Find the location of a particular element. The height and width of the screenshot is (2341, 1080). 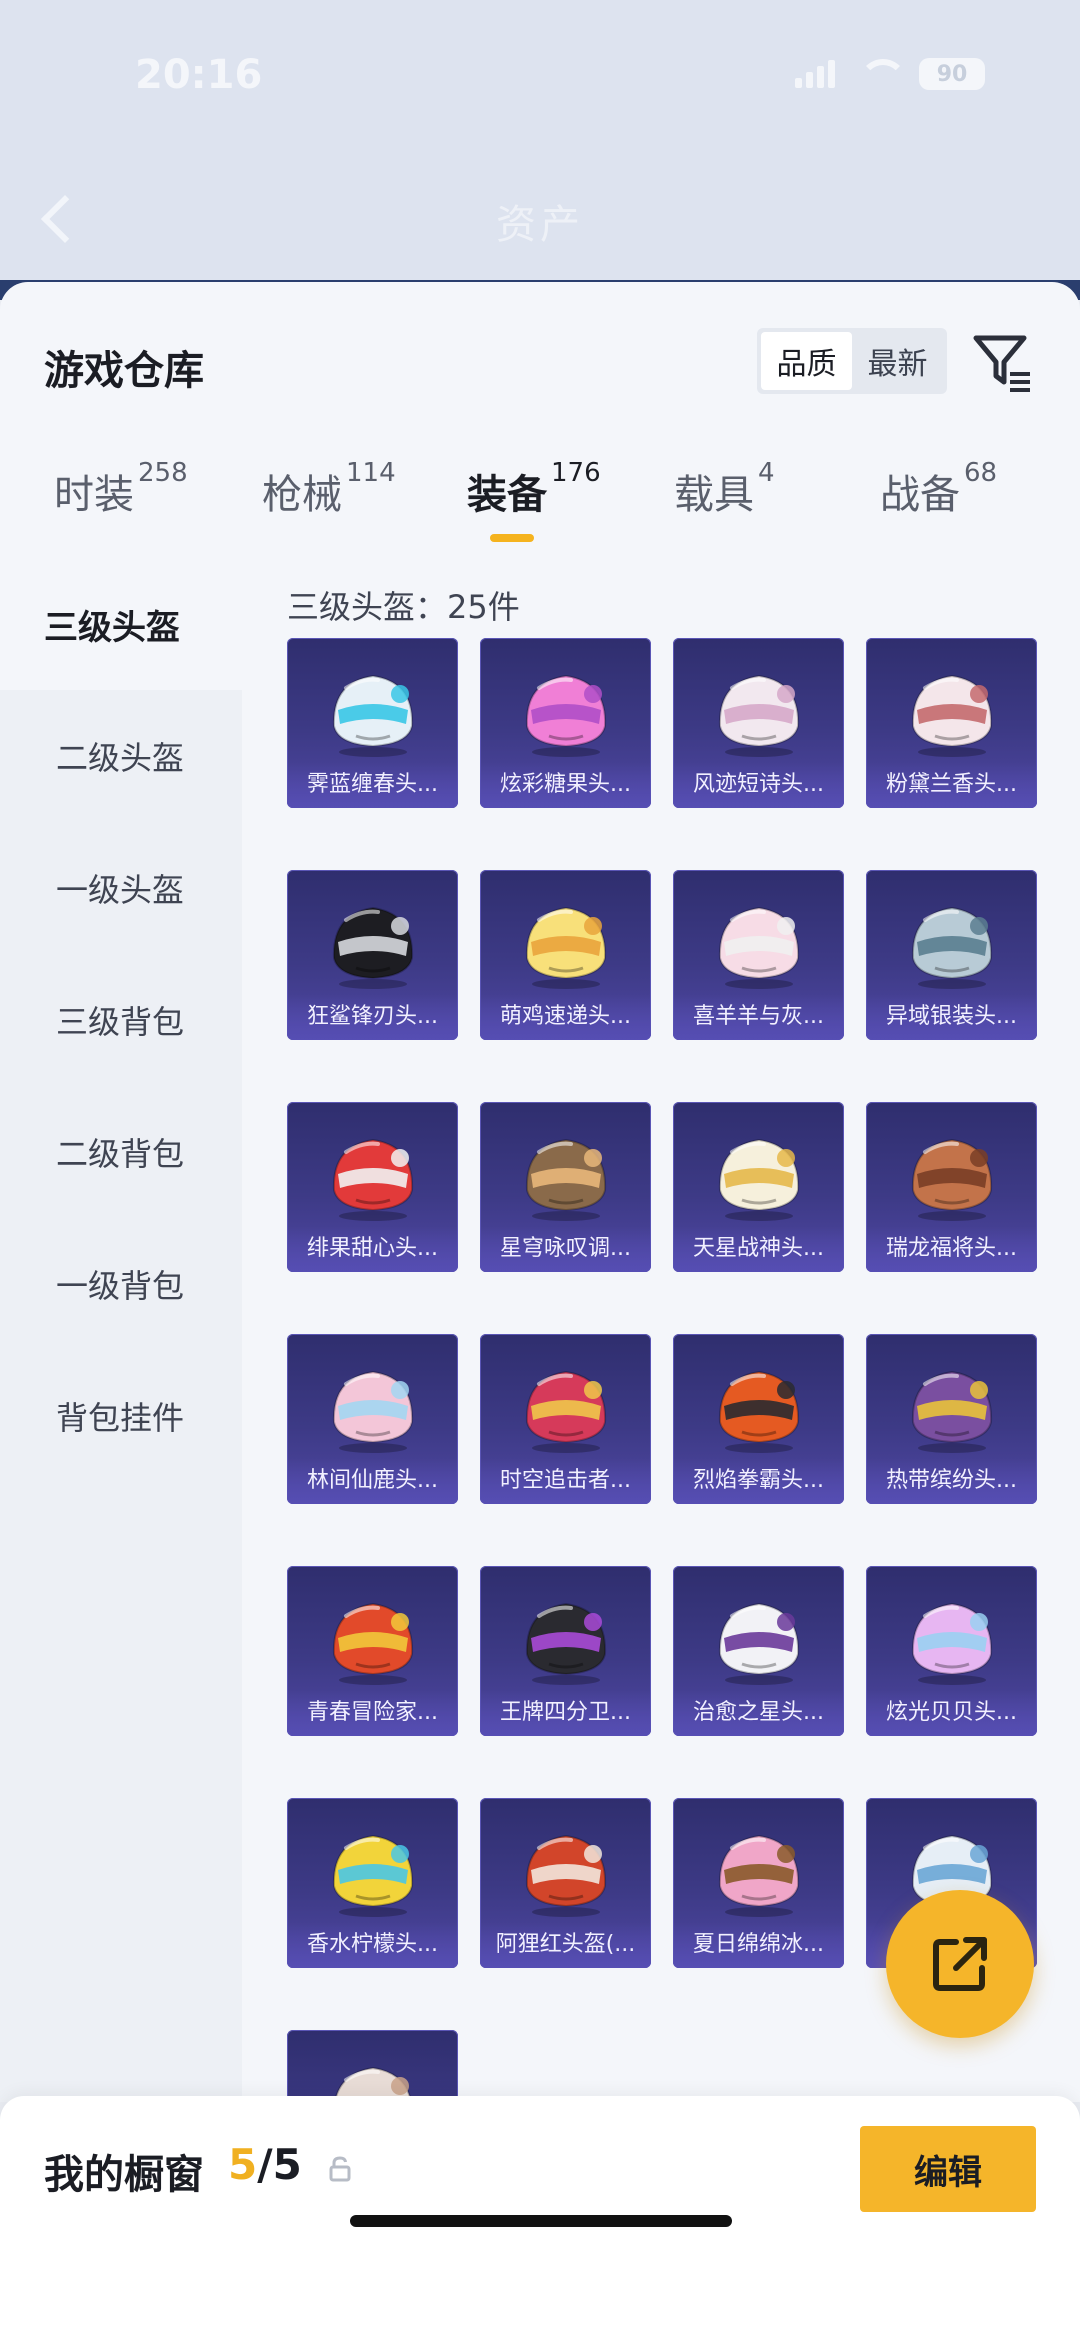

wifi-icon is located at coordinates (882, 74).